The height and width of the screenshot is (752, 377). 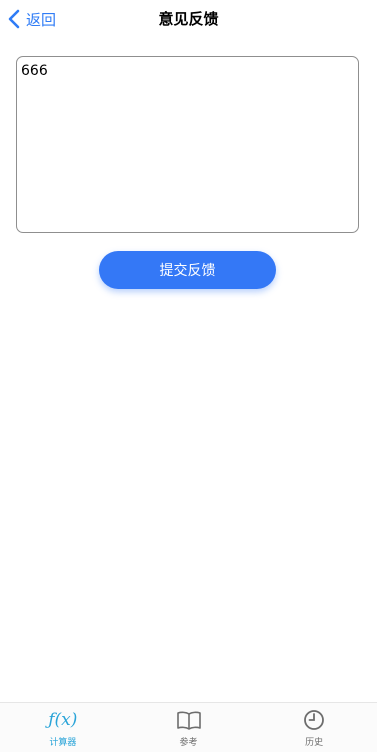 I want to click on tab-calculator: ƒ(x) 计算器, so click(x=63, y=727).